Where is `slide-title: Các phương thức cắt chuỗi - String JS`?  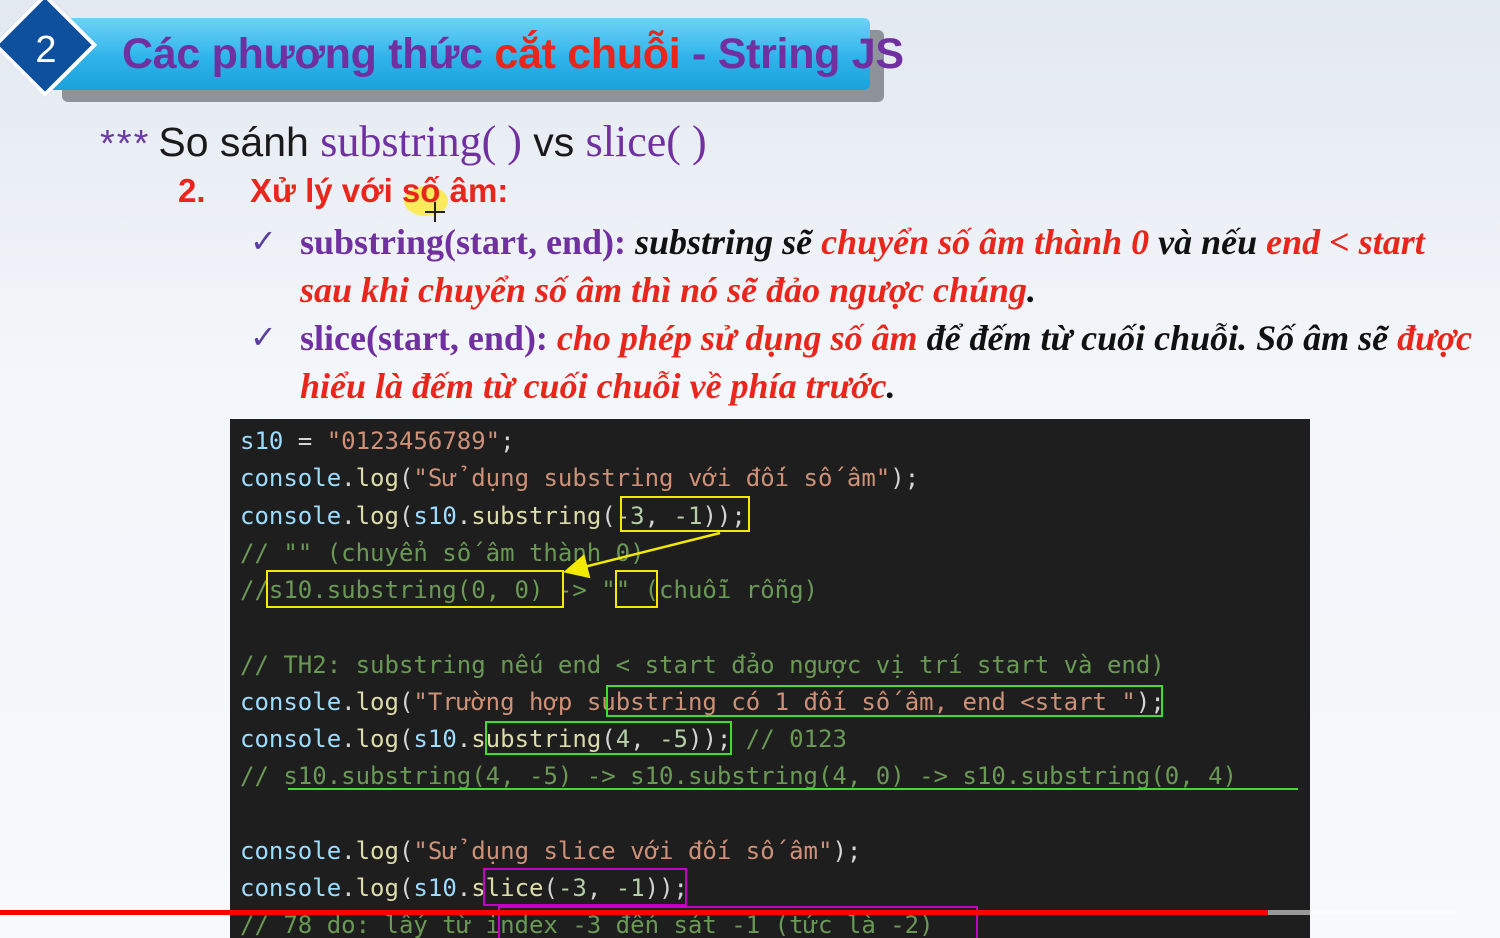 slide-title: Các phương thức cắt chuỗi - String JS is located at coordinates (513, 54).